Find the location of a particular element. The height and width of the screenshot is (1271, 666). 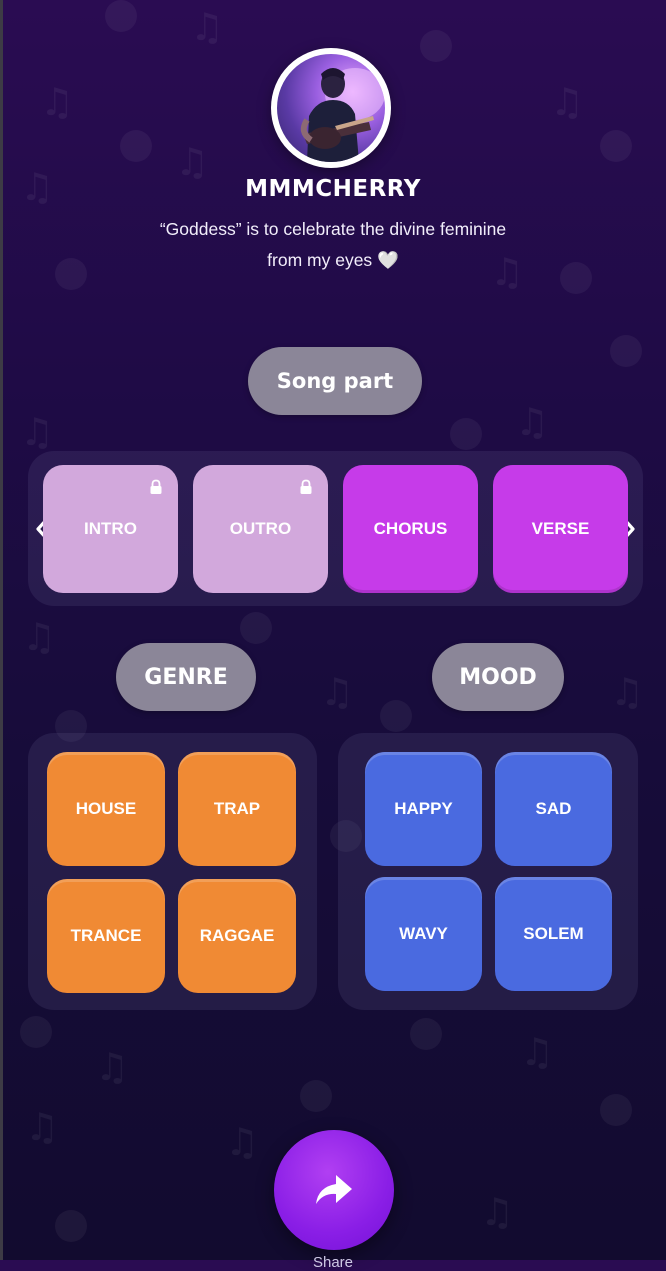

song-part-heading: Song part is located at coordinates (335, 381).